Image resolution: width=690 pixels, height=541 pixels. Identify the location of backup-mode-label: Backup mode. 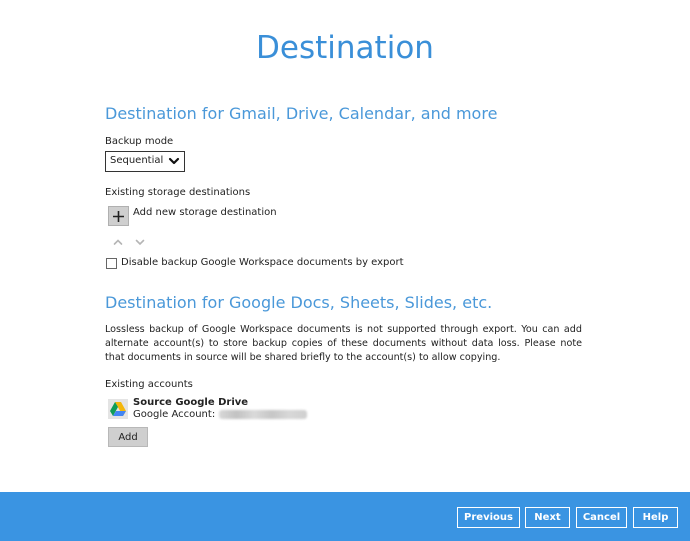
(139, 141).